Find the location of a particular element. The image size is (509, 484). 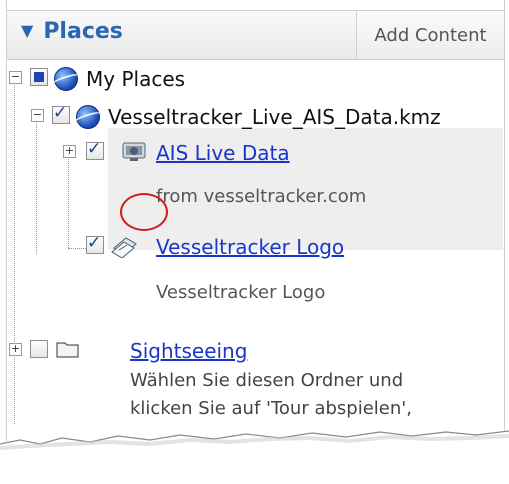

tree-row-kmz: − ✓ Vesseltracker_Live_AIS_Data.kmz is located at coordinates (254, 117).